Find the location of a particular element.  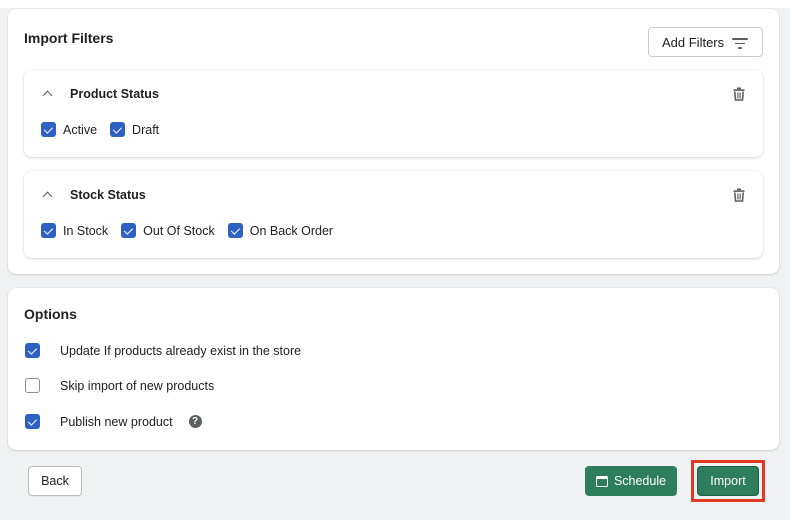

publish-new-checkbox is located at coordinates (32, 421).